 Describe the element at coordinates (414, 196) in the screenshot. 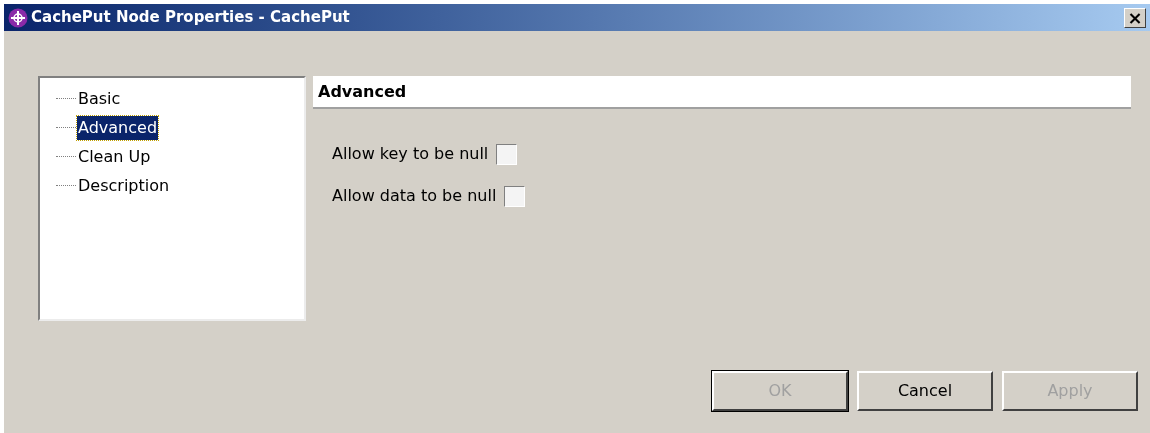

I see `option-label: Allow data to be null` at that location.